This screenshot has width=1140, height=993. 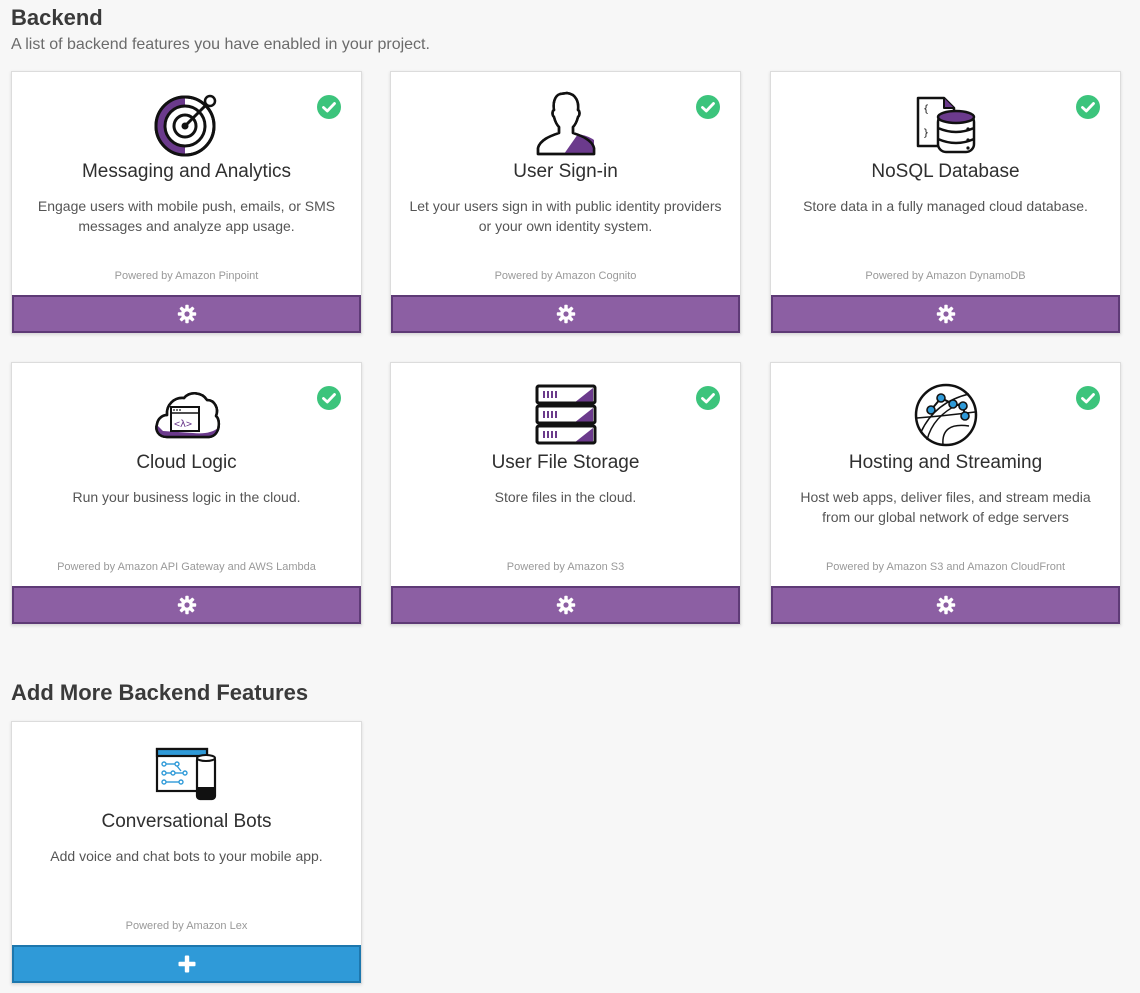 What do you see at coordinates (160, 692) in the screenshot?
I see `add-more-title: Add More Backend Features` at bounding box center [160, 692].